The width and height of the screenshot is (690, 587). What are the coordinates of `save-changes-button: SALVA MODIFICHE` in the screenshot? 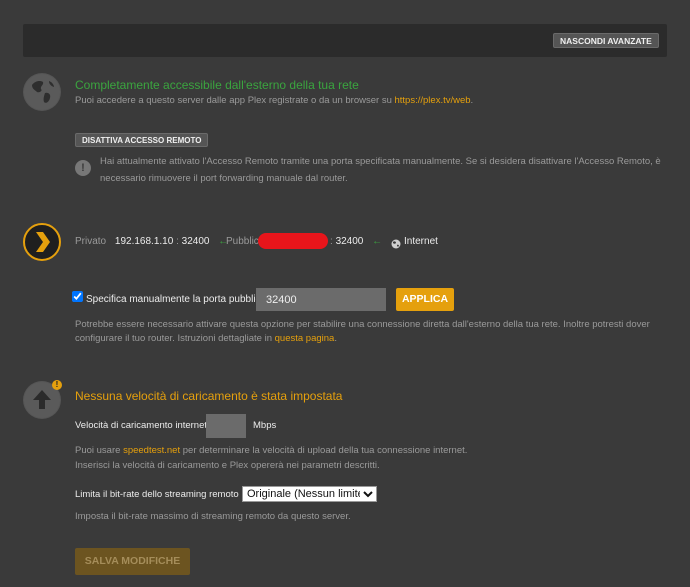 It's located at (132, 561).